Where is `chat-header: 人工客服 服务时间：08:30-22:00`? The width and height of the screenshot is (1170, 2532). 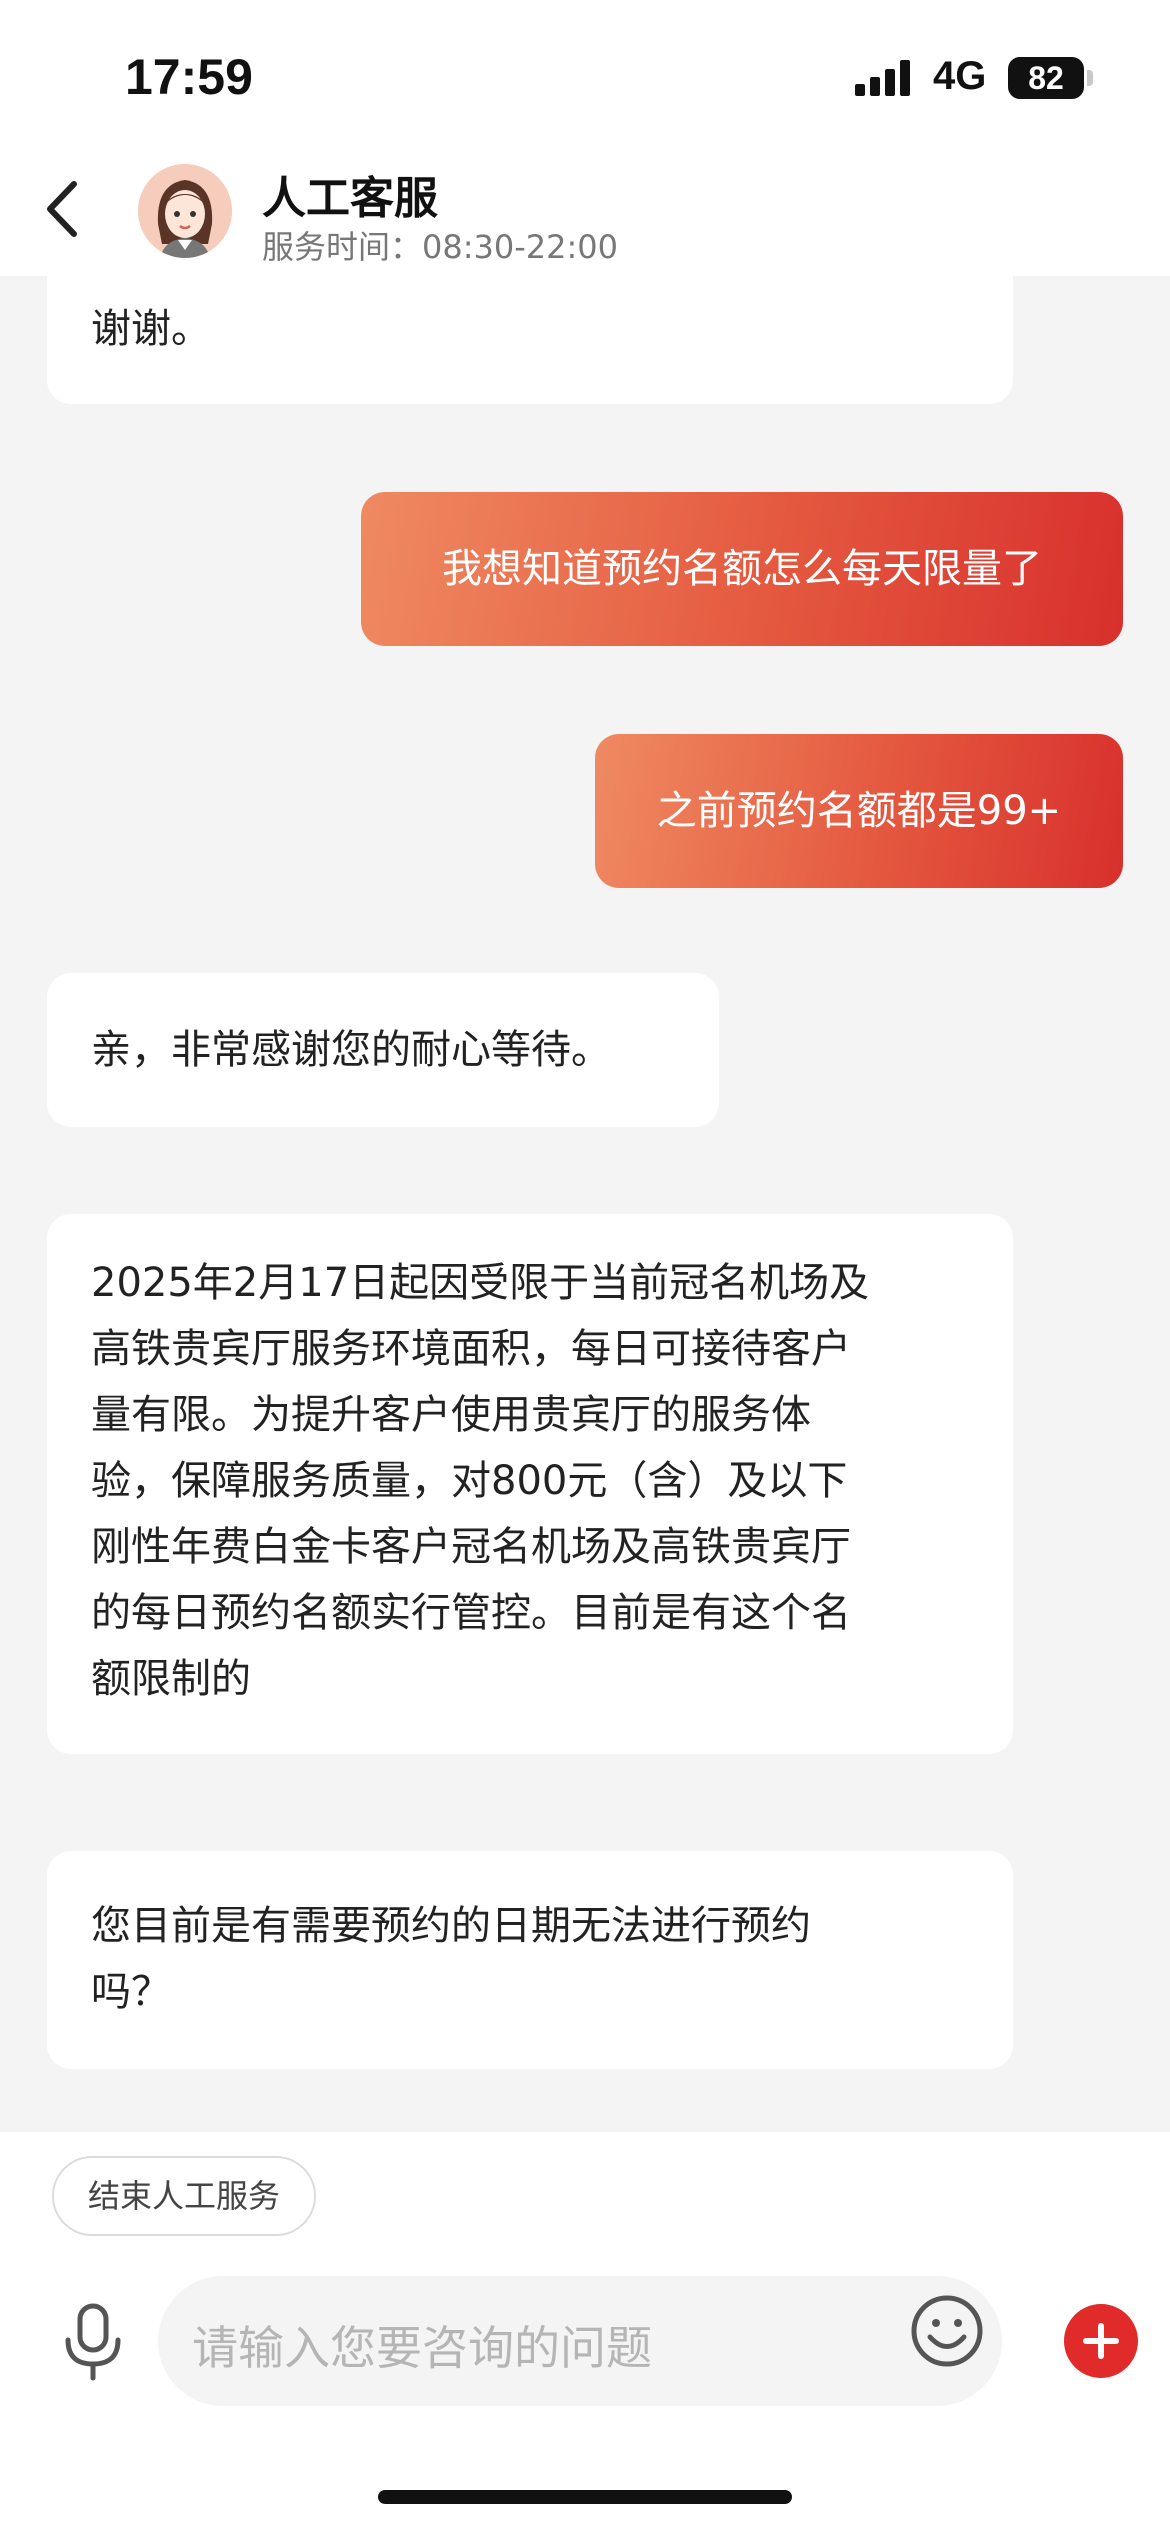 chat-header: 人工客服 服务时间：08:30-22:00 is located at coordinates (585, 213).